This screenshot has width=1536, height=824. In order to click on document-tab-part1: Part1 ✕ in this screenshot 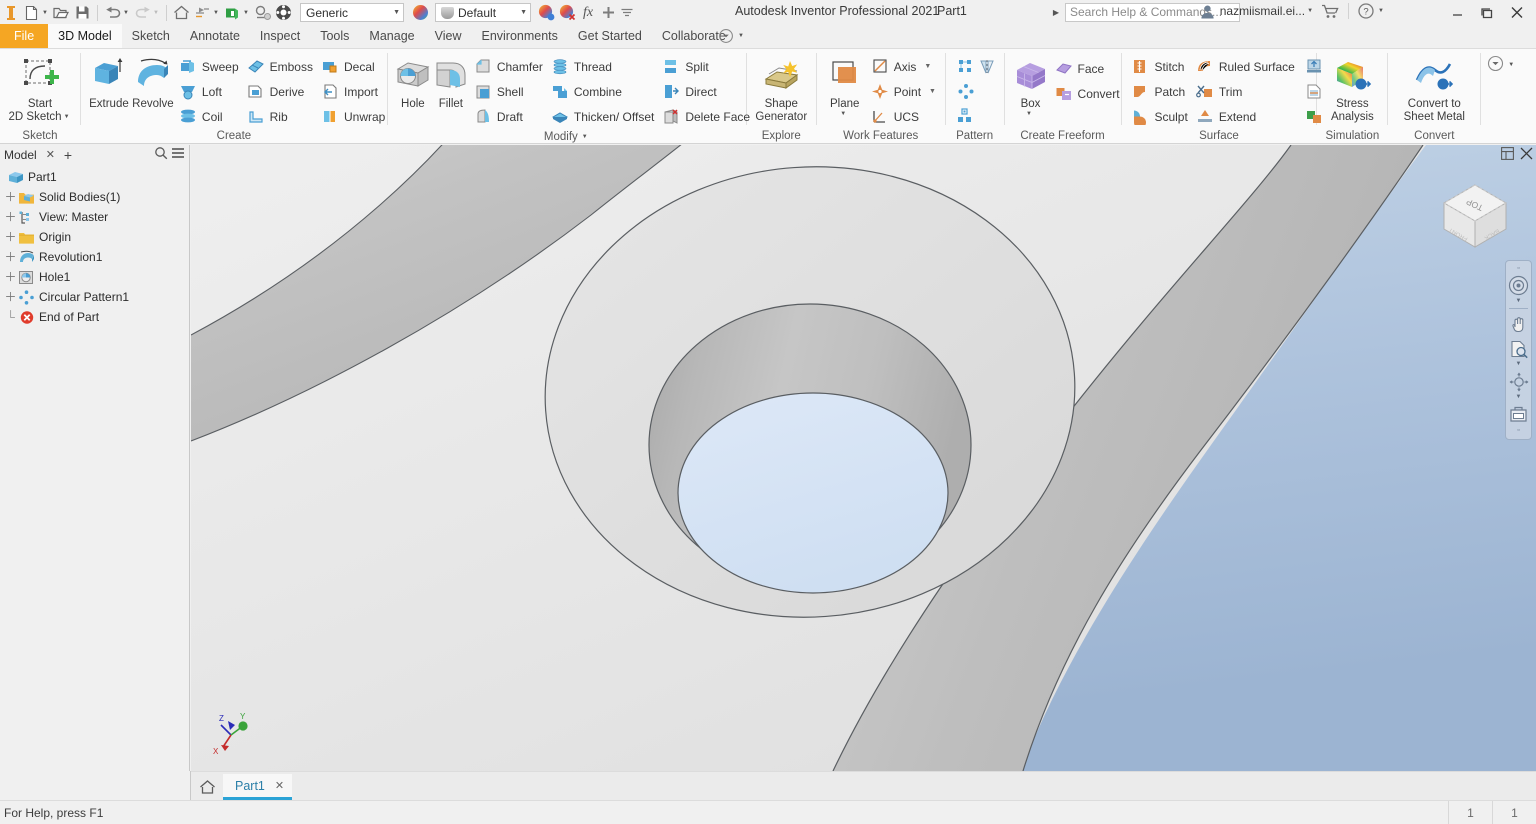, I will do `click(258, 787)`.